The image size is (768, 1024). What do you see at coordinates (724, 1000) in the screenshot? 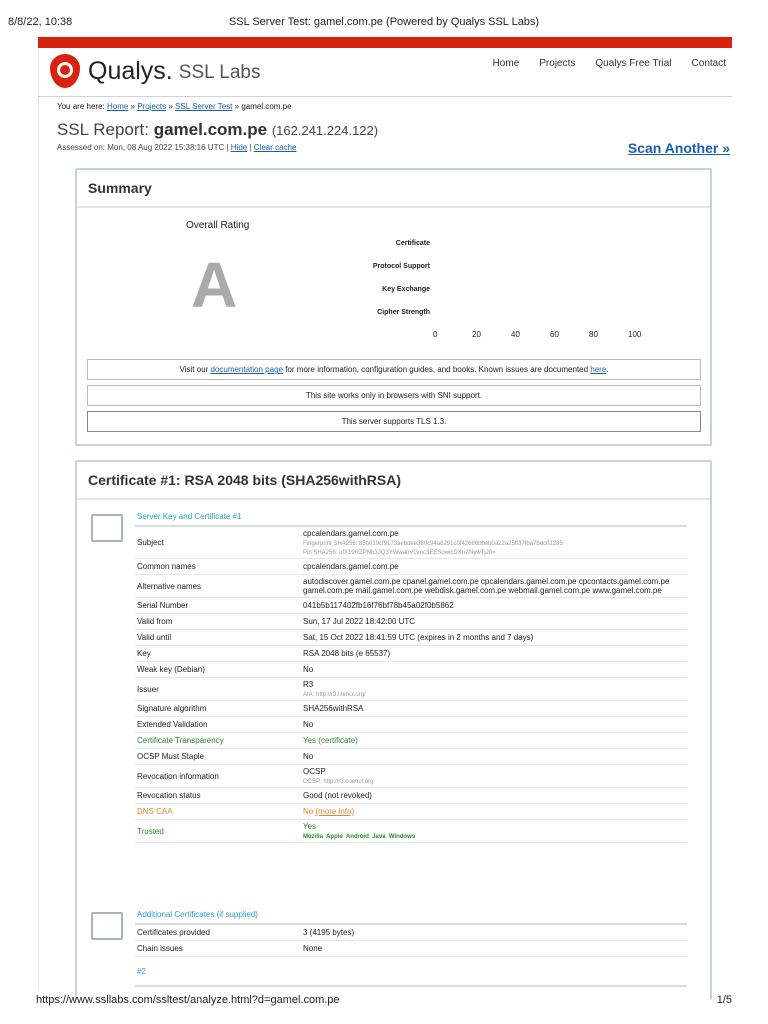
I see `print-page: 1/5` at bounding box center [724, 1000].